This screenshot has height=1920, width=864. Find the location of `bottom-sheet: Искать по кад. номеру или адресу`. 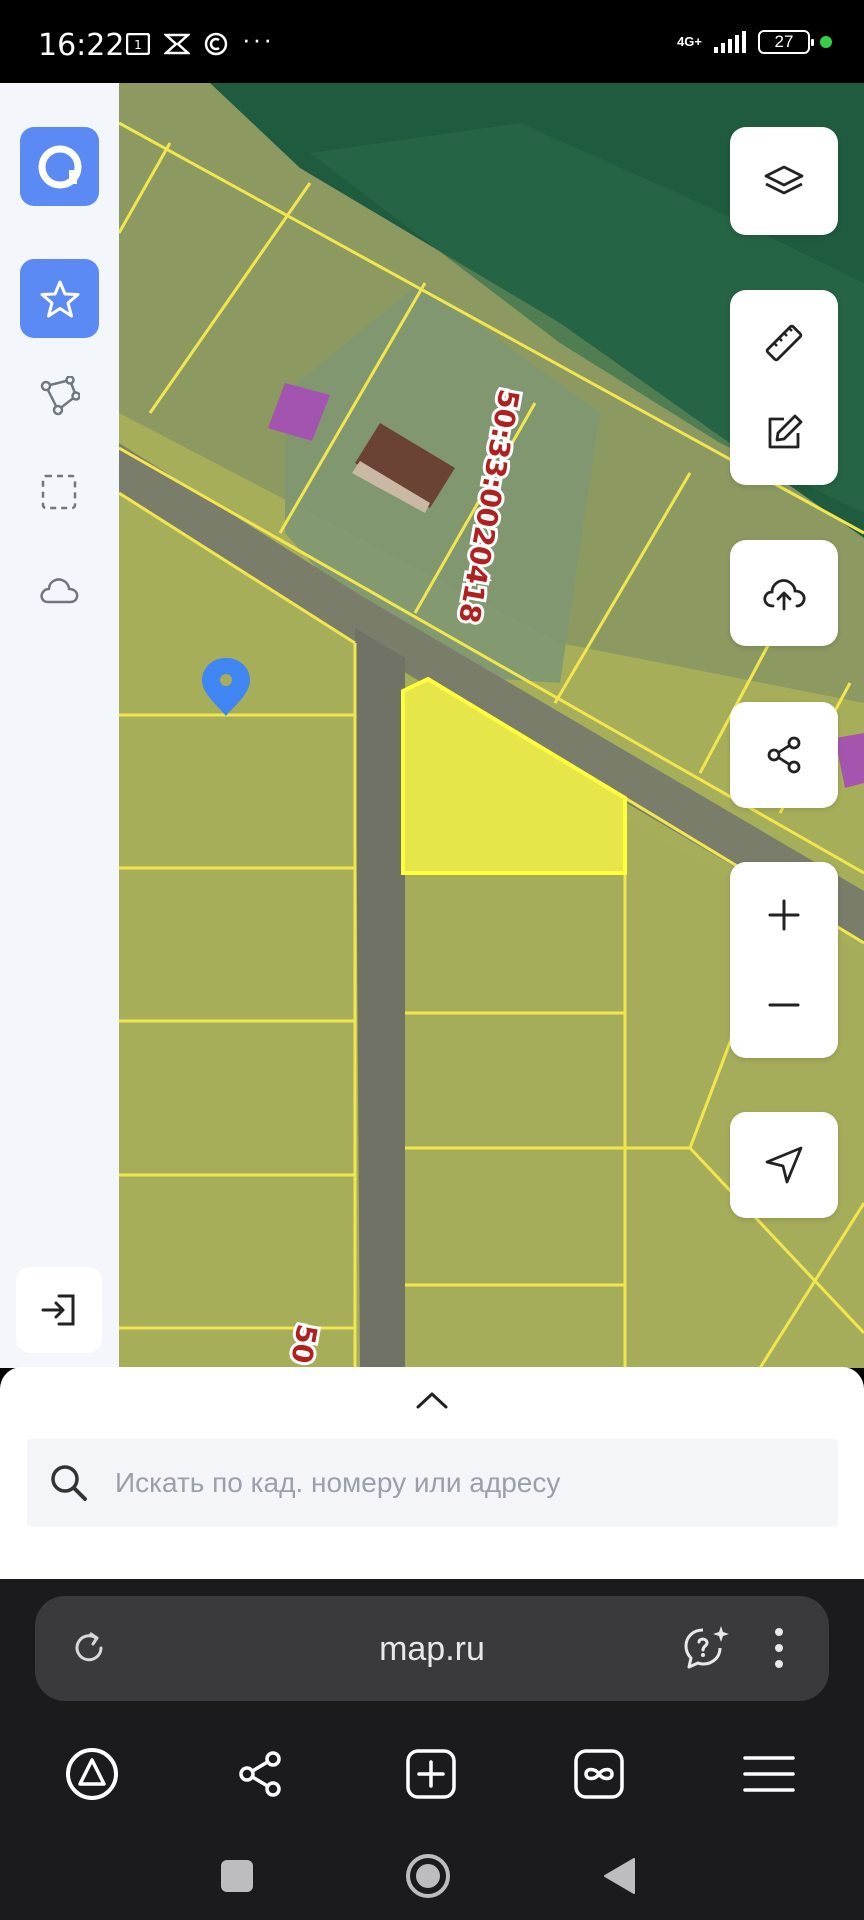

bottom-sheet: Искать по кад. номеру или адресу is located at coordinates (432, 1473).